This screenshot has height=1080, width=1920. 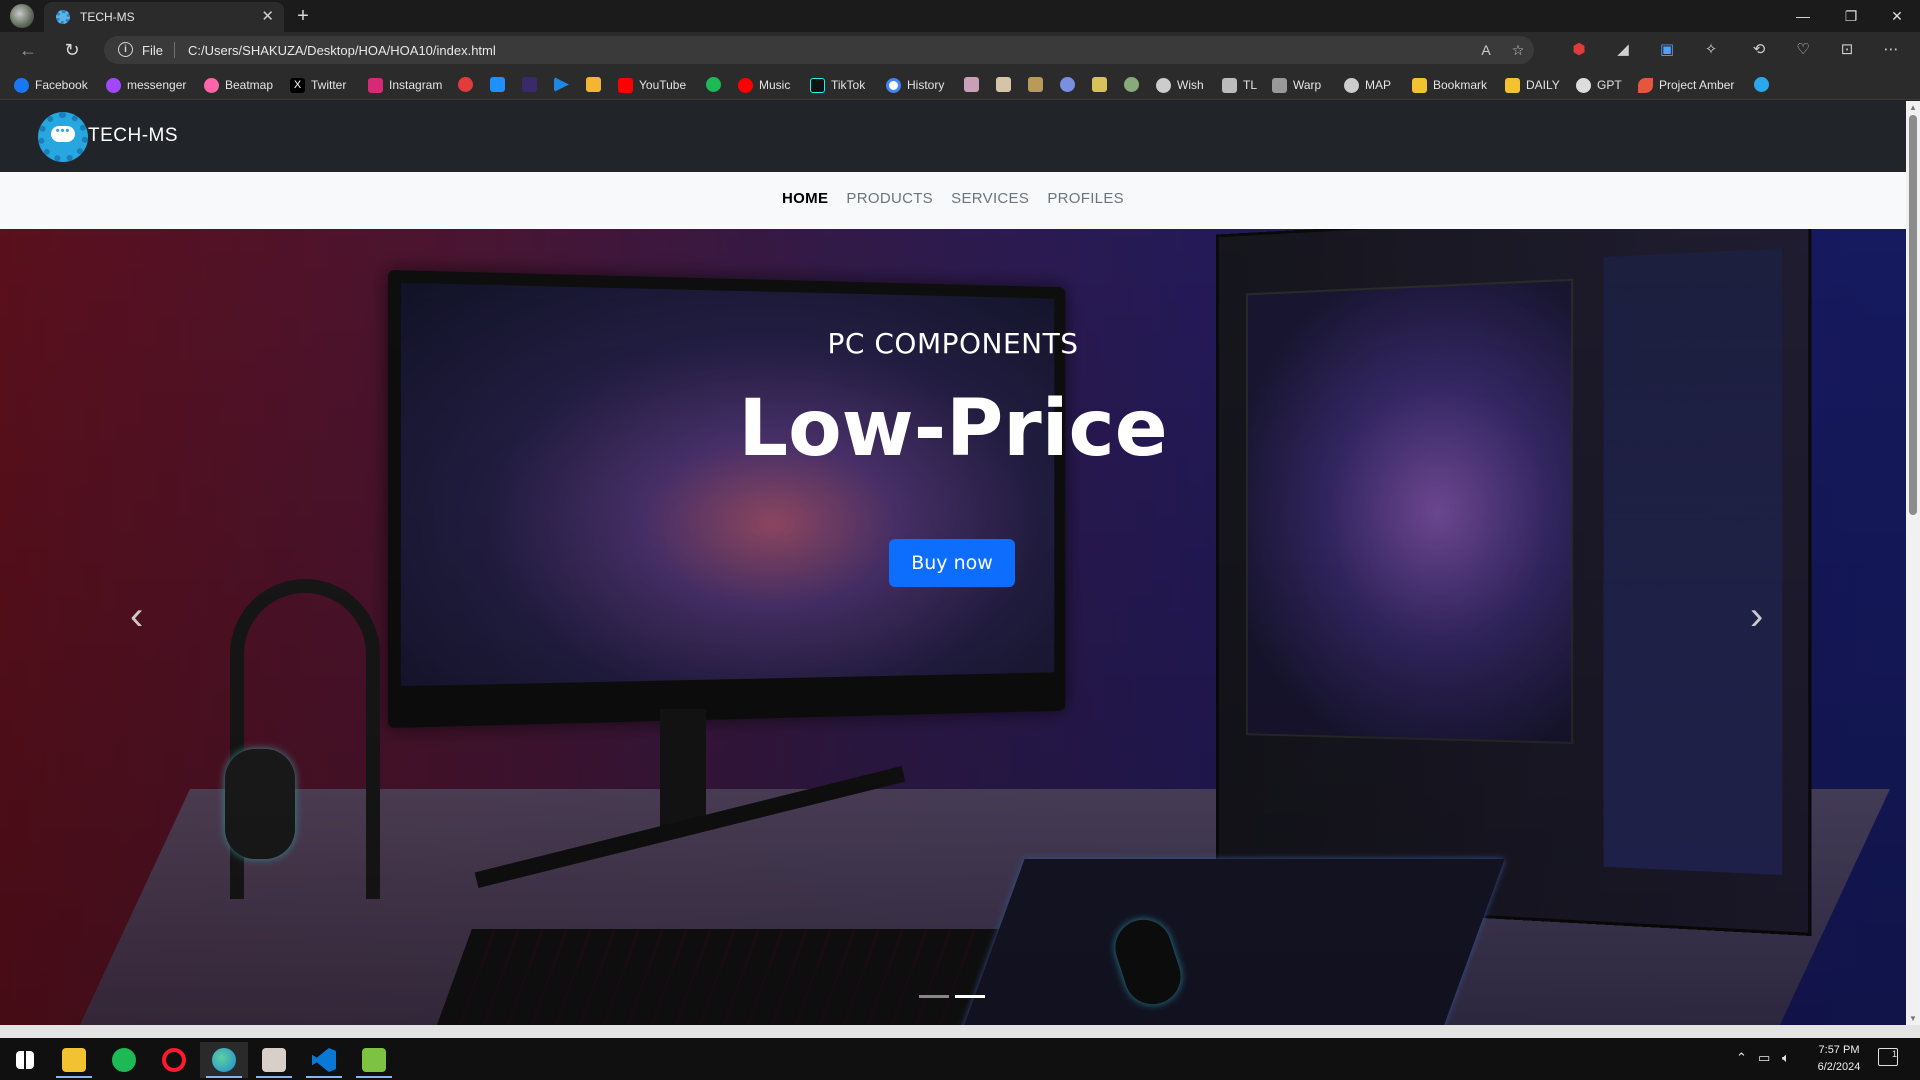 What do you see at coordinates (1351, 85) in the screenshot?
I see `map-icon` at bounding box center [1351, 85].